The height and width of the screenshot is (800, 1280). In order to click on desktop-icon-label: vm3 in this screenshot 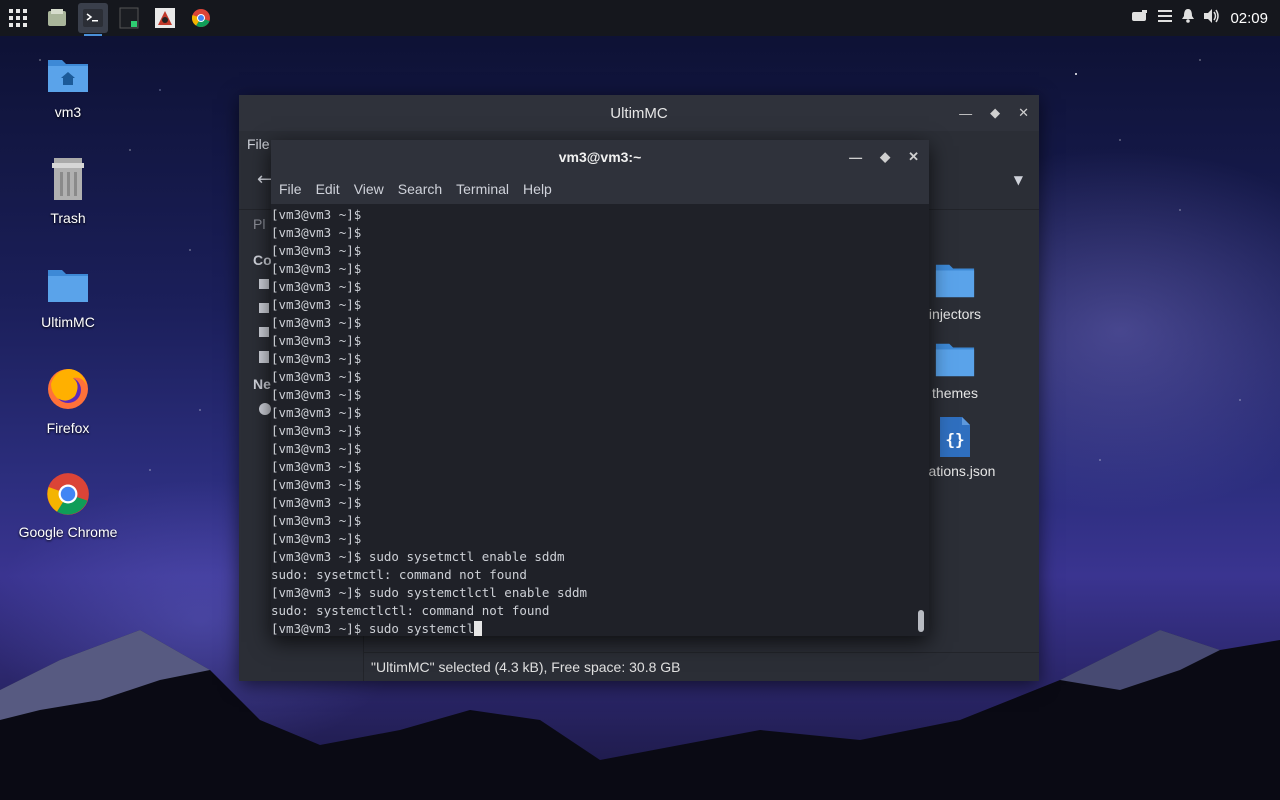, I will do `click(68, 112)`.